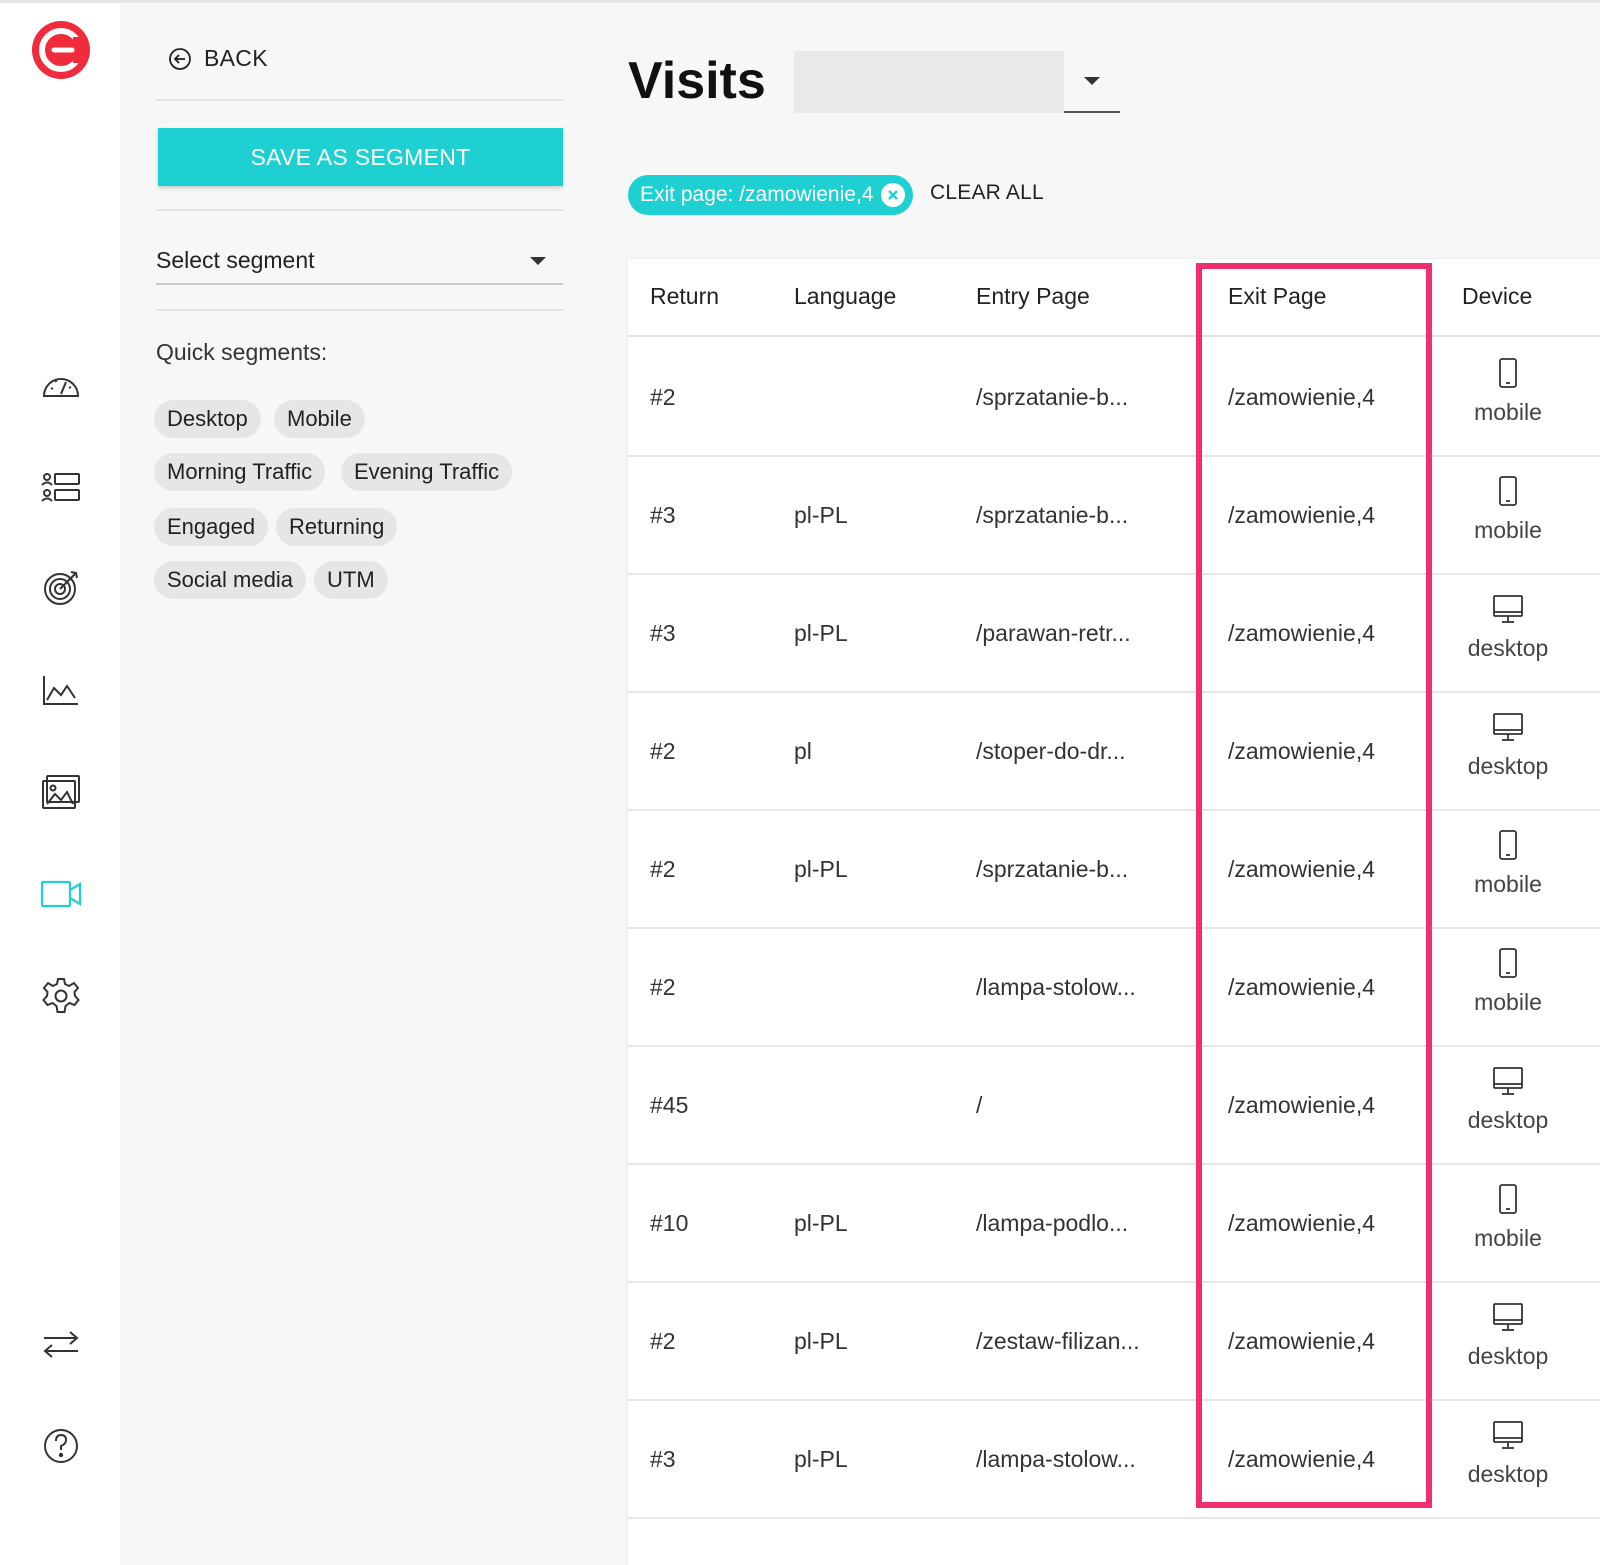 Image resolution: width=1600 pixels, height=1565 pixels. What do you see at coordinates (337, 527) in the screenshot?
I see `quick-segment-returning: Returning` at bounding box center [337, 527].